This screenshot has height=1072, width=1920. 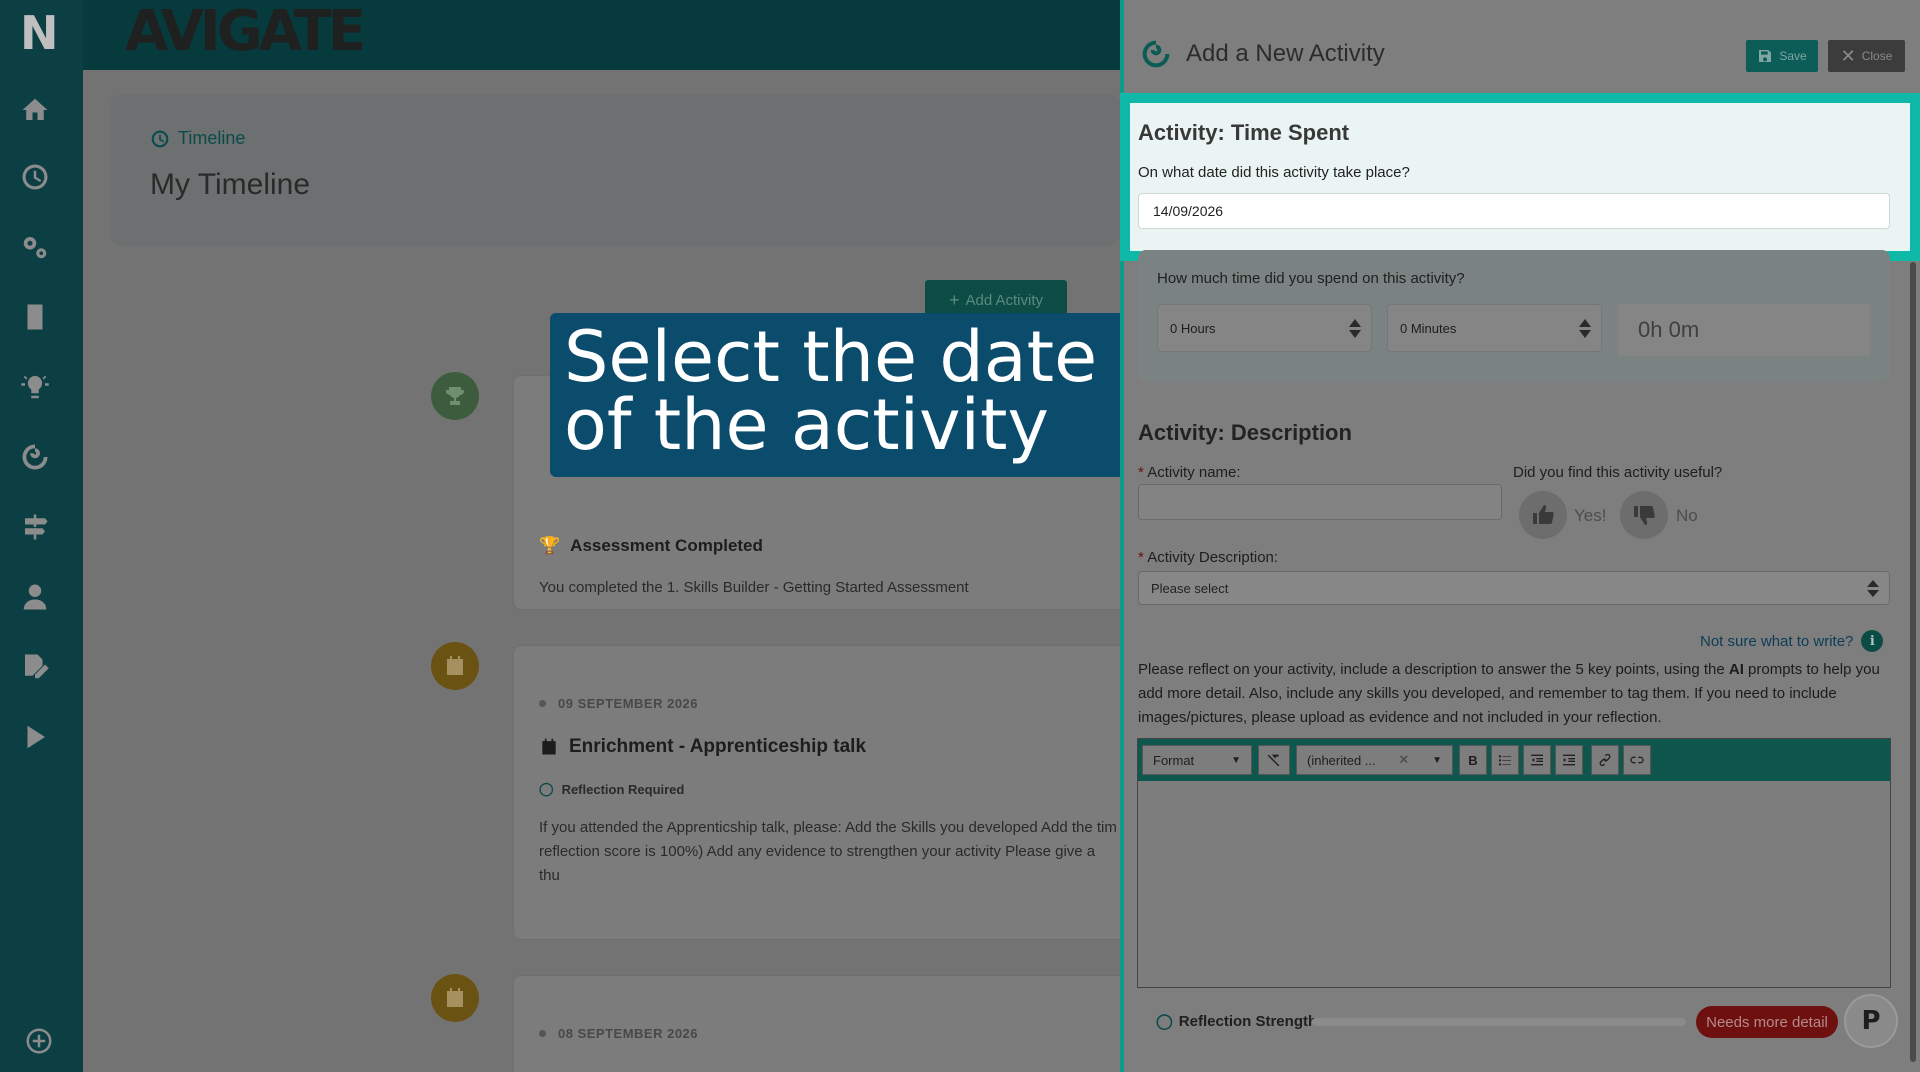 I want to click on activity-description-select: Please select, so click(x=1514, y=588).